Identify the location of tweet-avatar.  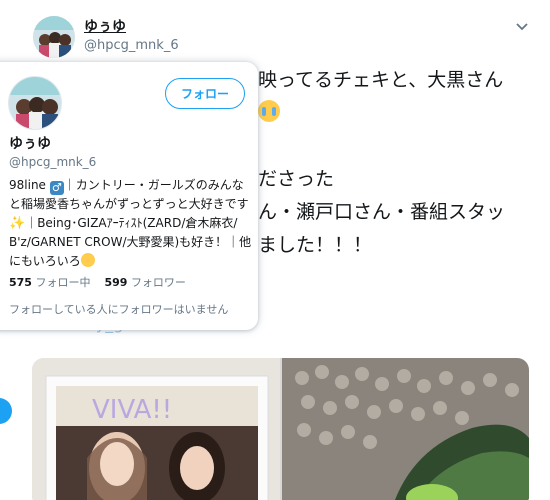
(54, 37).